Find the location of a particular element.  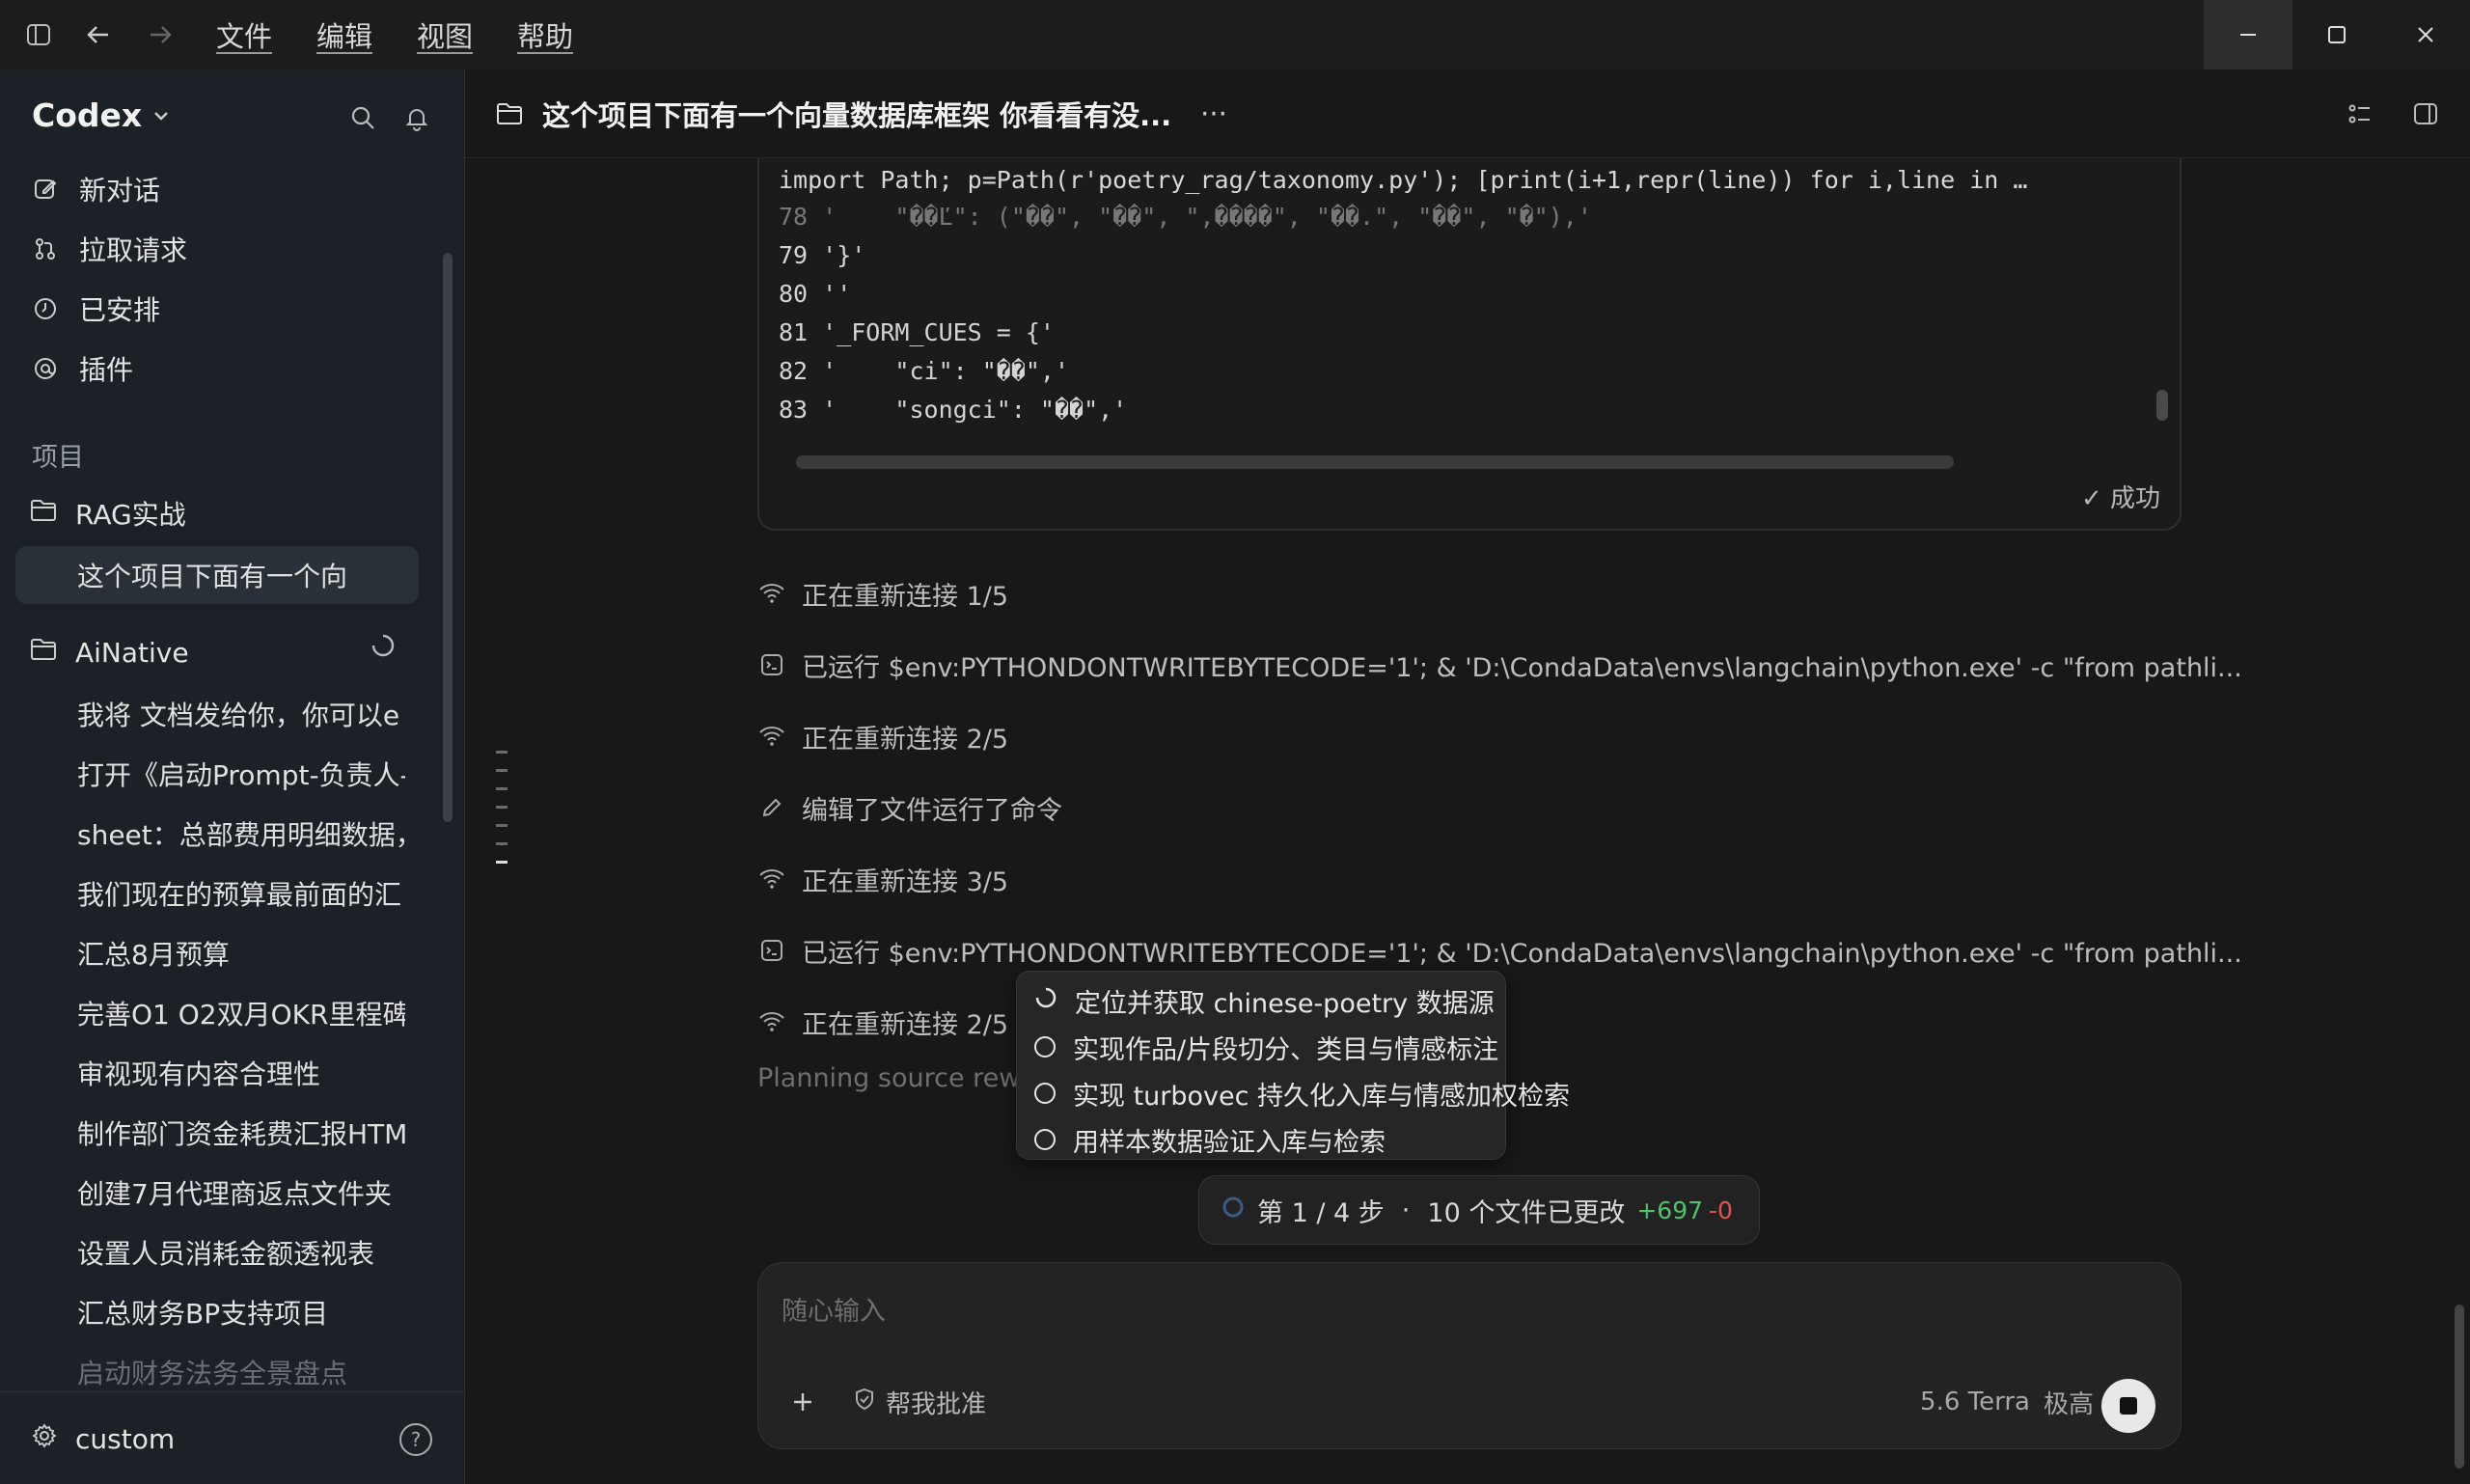

timeline-ticks is located at coordinates (503, 815).